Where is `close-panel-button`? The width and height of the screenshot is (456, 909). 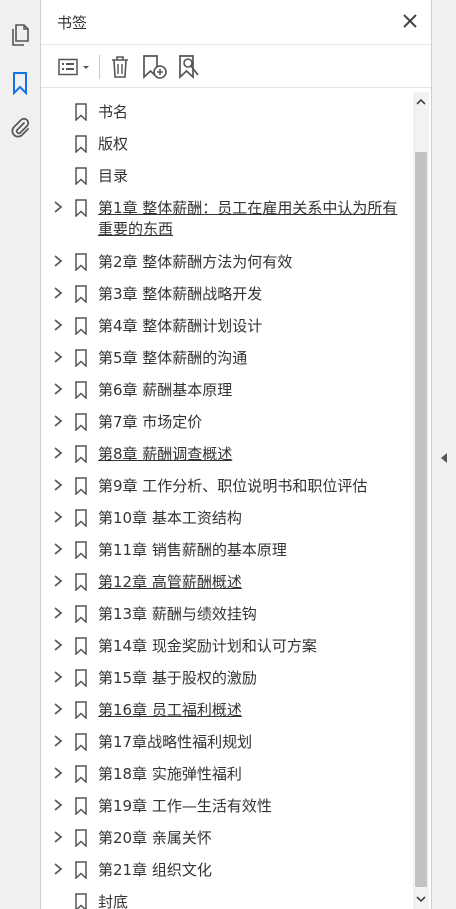 close-panel-button is located at coordinates (410, 21).